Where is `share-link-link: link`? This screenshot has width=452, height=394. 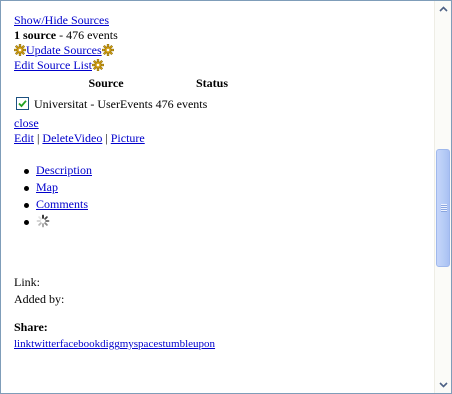 share-link-link: link is located at coordinates (22, 344).